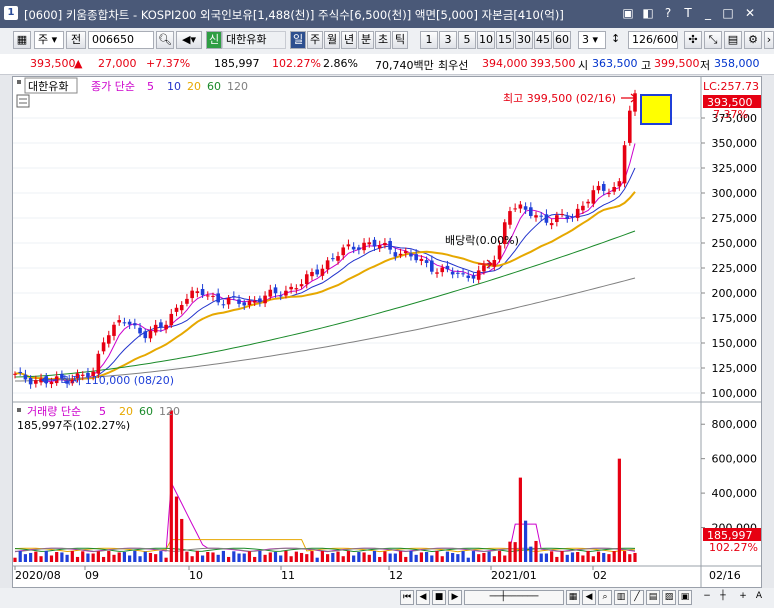 This screenshot has height=608, width=774. What do you see at coordinates (750, 13) in the screenshot?
I see `close-icon: ✕` at bounding box center [750, 13].